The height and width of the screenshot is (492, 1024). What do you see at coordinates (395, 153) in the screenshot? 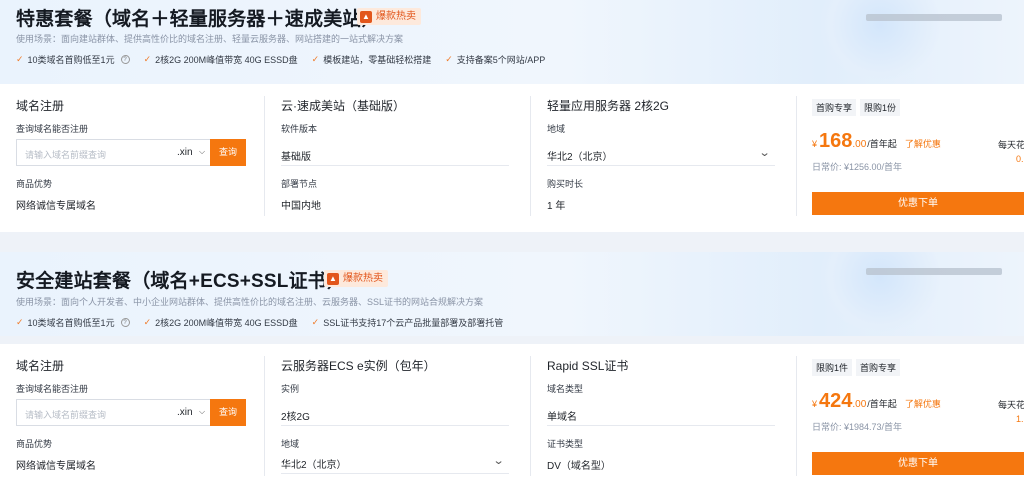
I see `version-field: 基础版` at bounding box center [395, 153].